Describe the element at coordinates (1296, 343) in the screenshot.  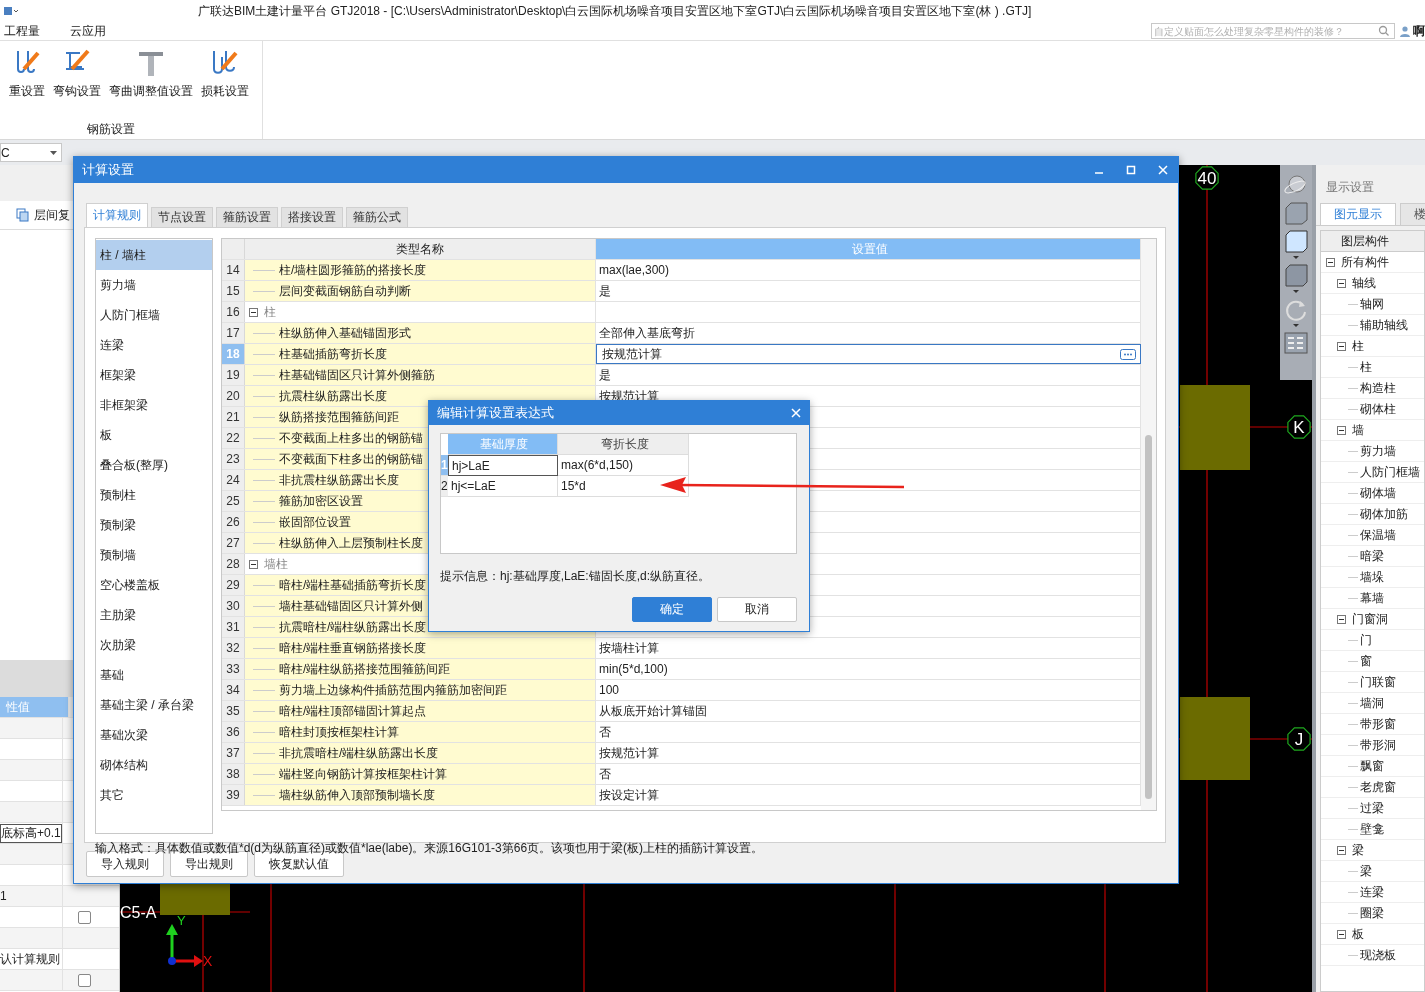
I see `layer-list-icon` at that location.